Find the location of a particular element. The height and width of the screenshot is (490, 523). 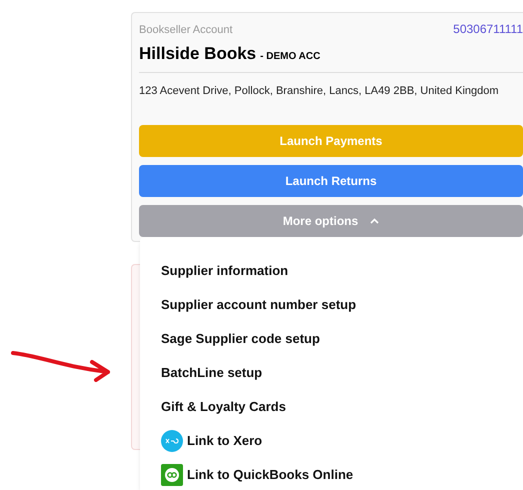

account-address: 123 Acevent Drive, Pollock, Branshire, Lancs, LA49 2BB, United Kingdom is located at coordinates (319, 91).